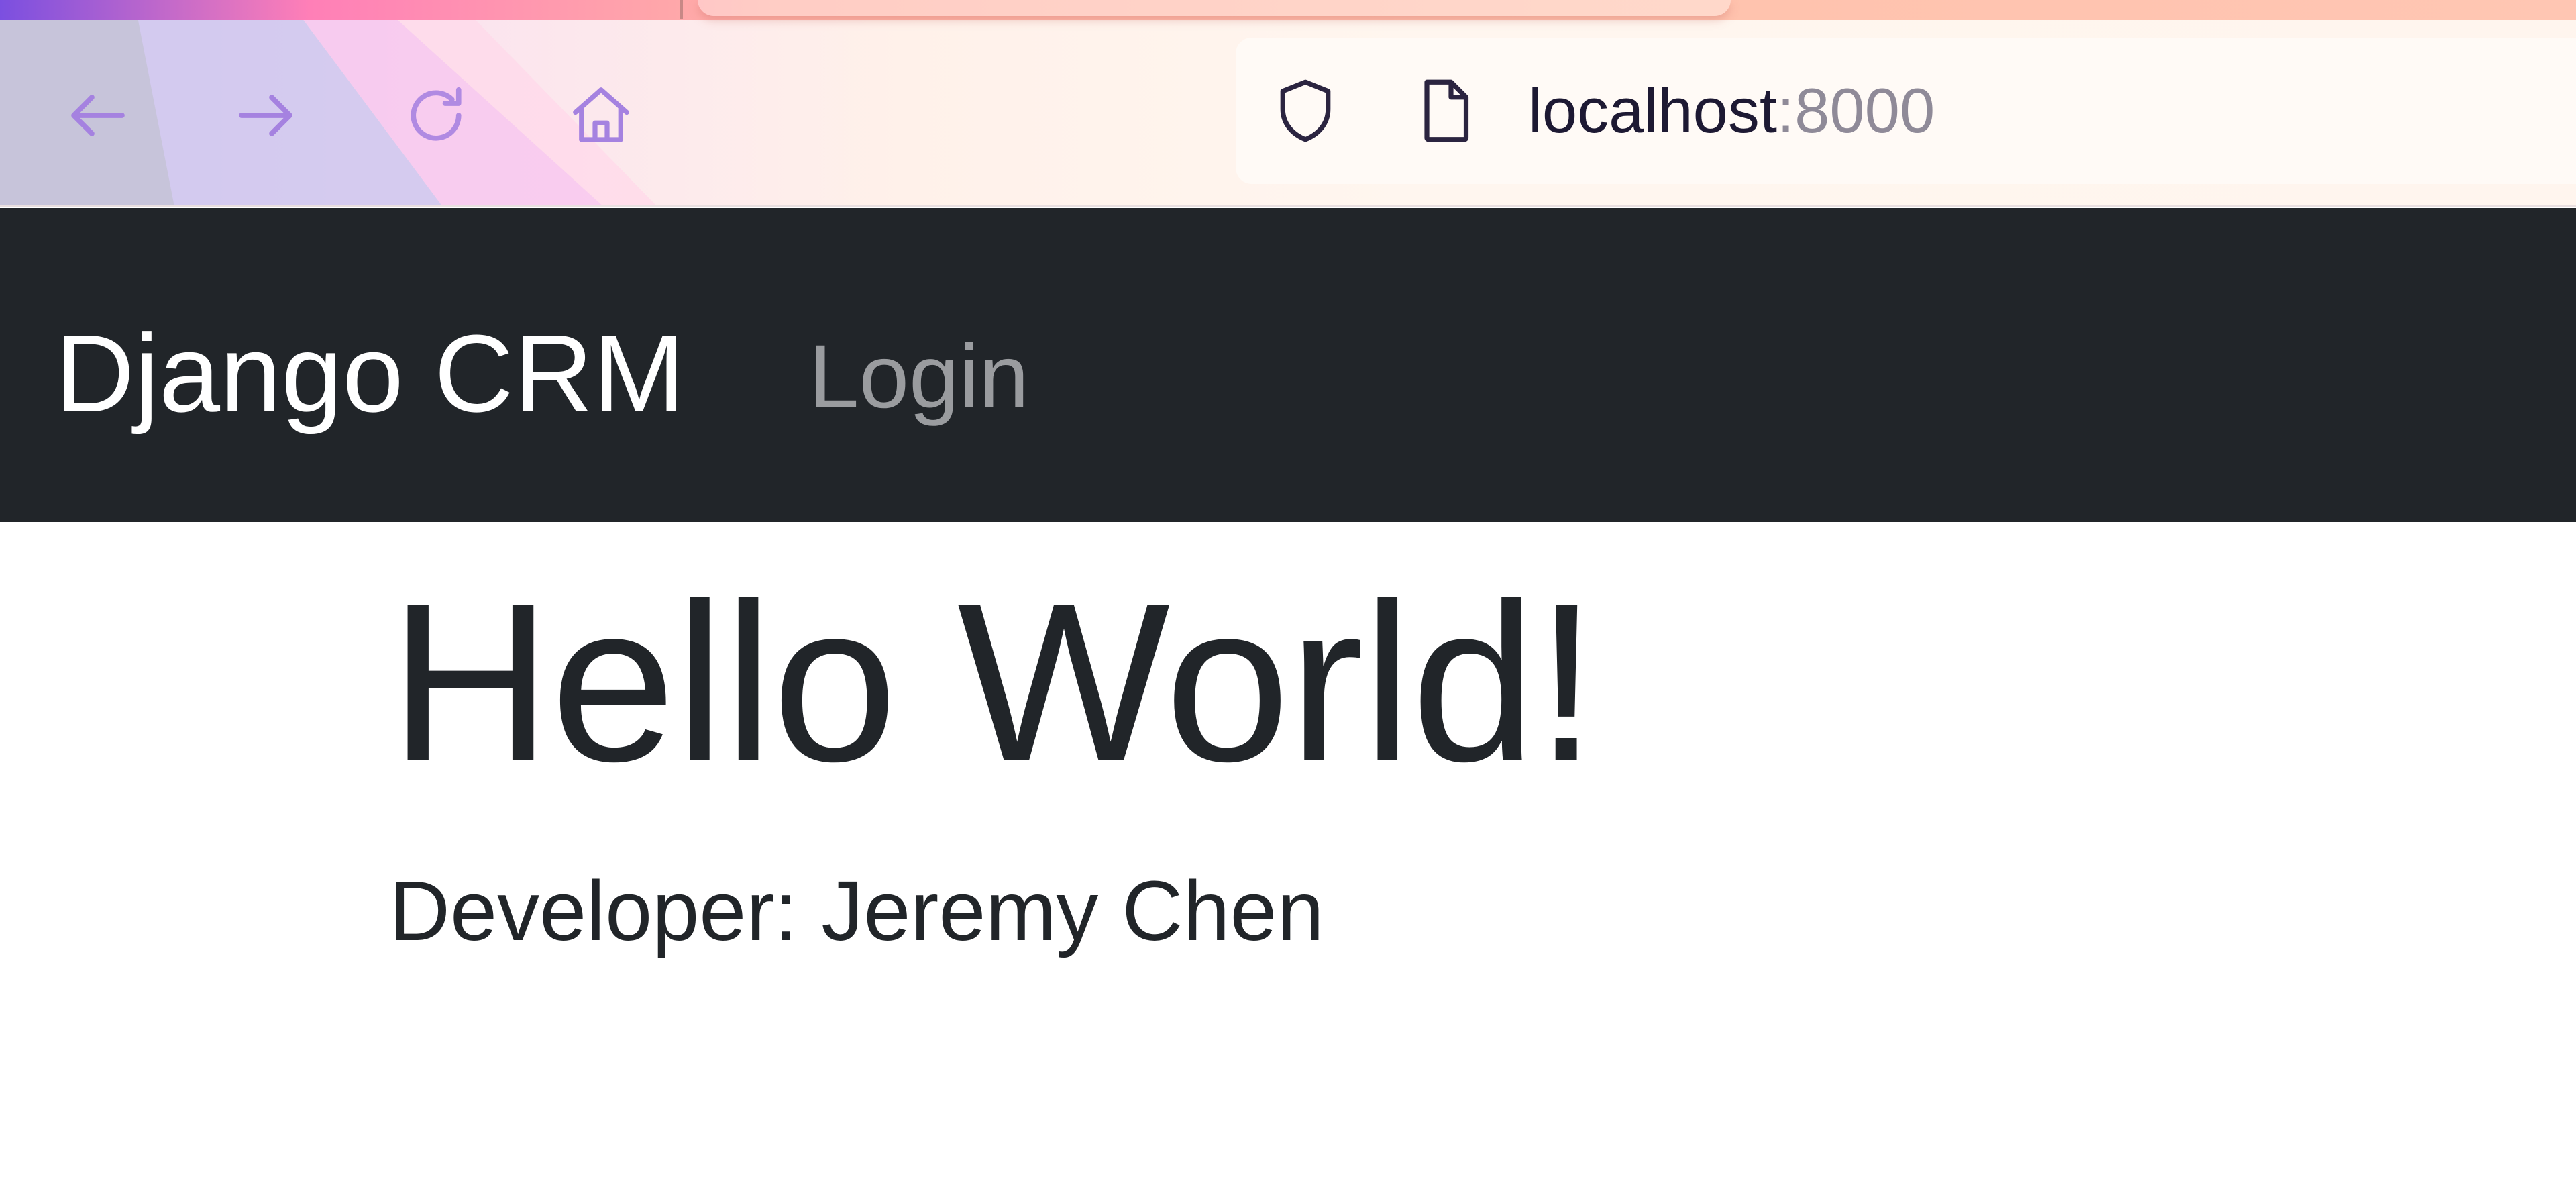 The height and width of the screenshot is (1185, 2576). Describe the element at coordinates (1652, 110) in the screenshot. I see `url-host: localhost` at that location.